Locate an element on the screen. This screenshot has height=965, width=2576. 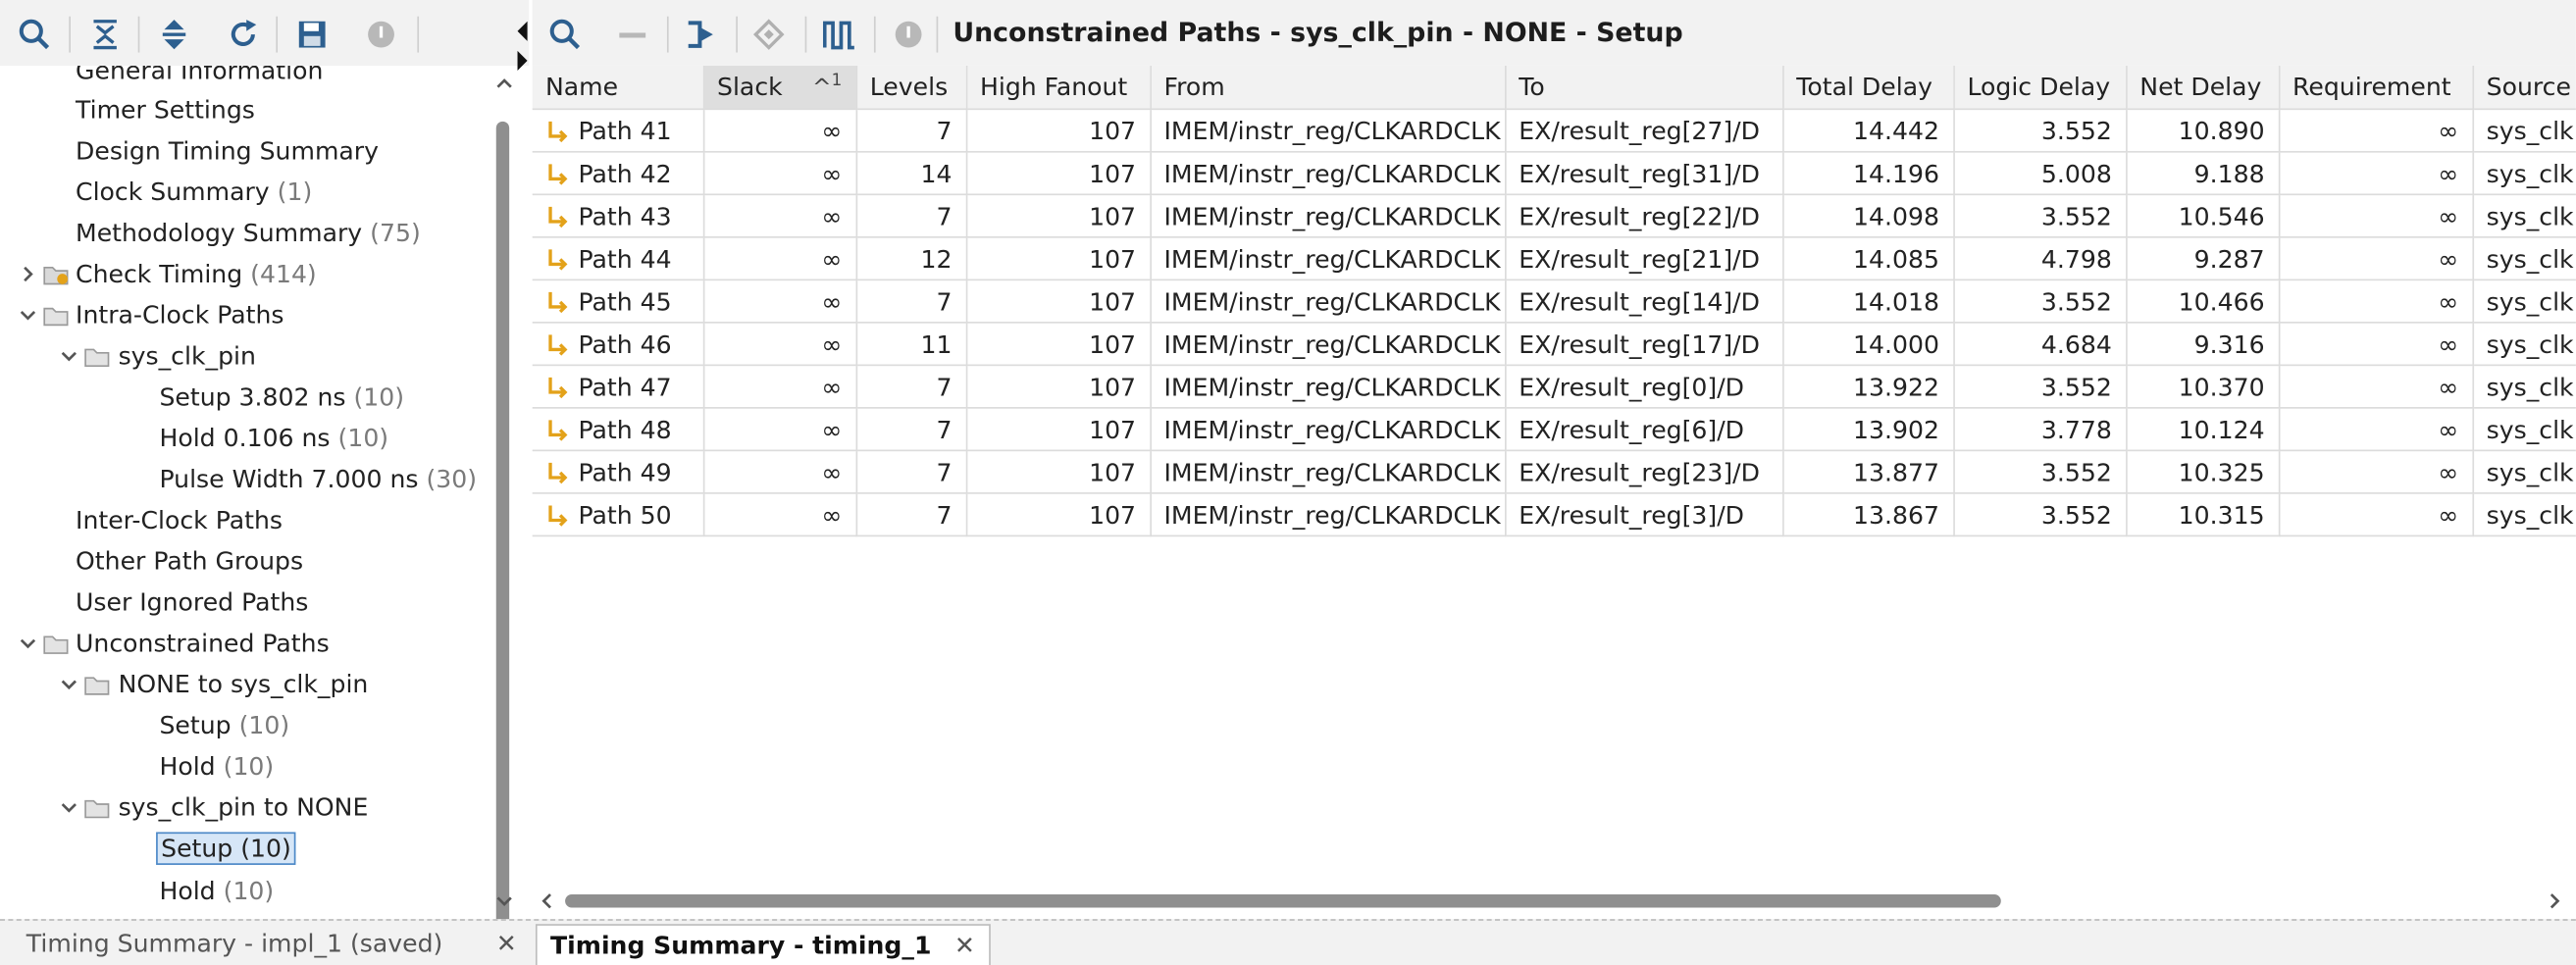
table-horizontal-scrollbar is located at coordinates (1554, 902).